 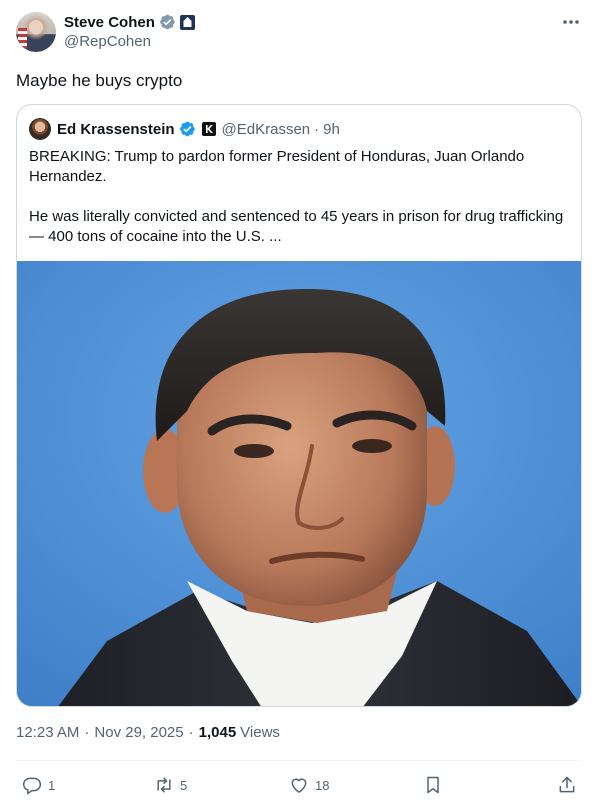 I want to click on quote-timestamp: 9h, so click(x=331, y=129).